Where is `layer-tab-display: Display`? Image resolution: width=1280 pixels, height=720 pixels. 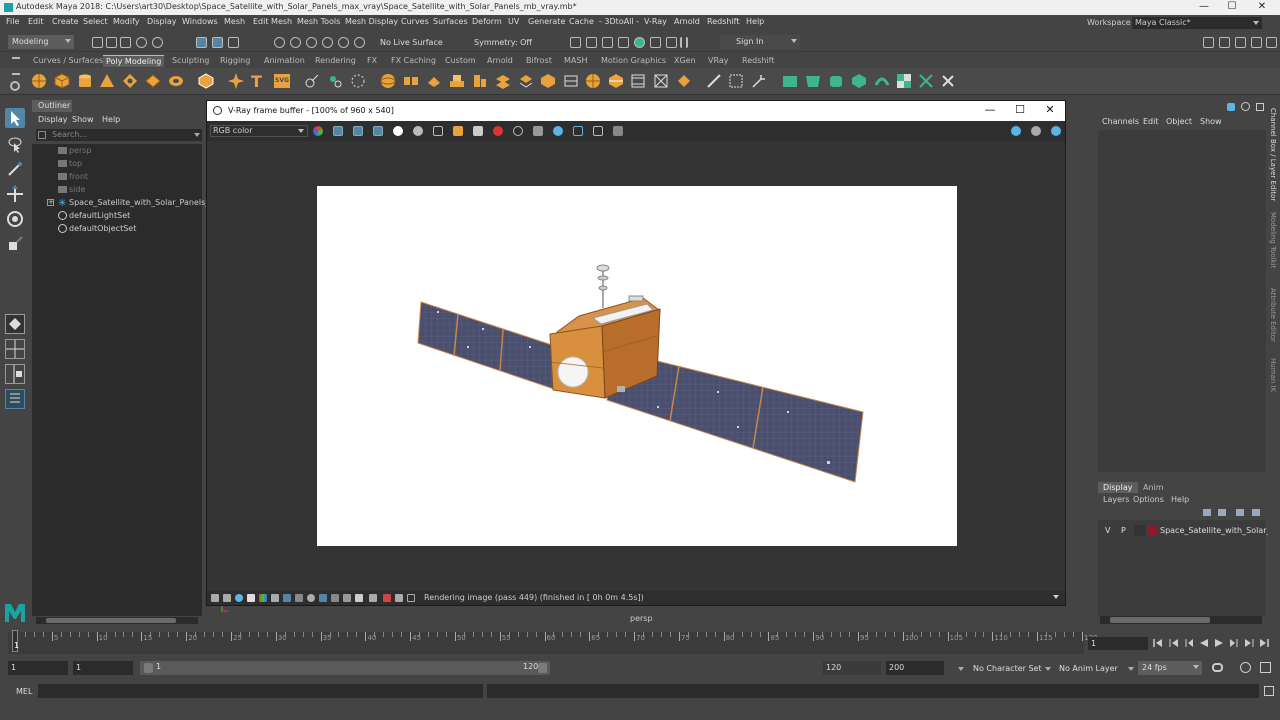 layer-tab-display: Display is located at coordinates (1118, 487).